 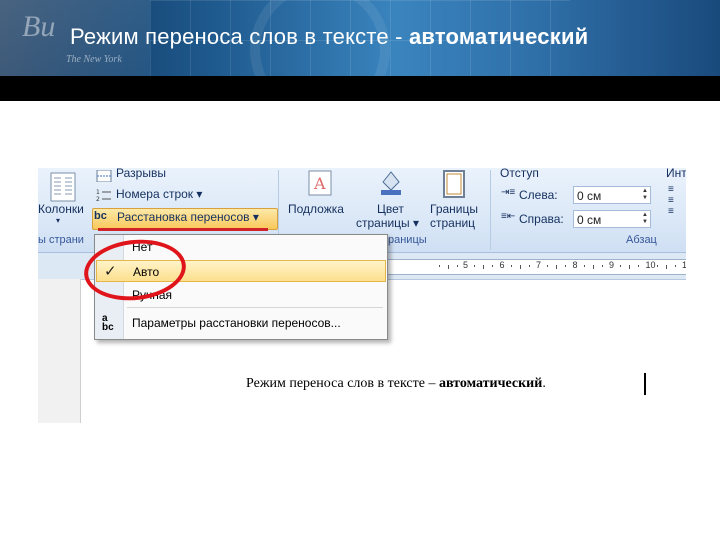 I want to click on svg-text: A, so click(x=319, y=183).